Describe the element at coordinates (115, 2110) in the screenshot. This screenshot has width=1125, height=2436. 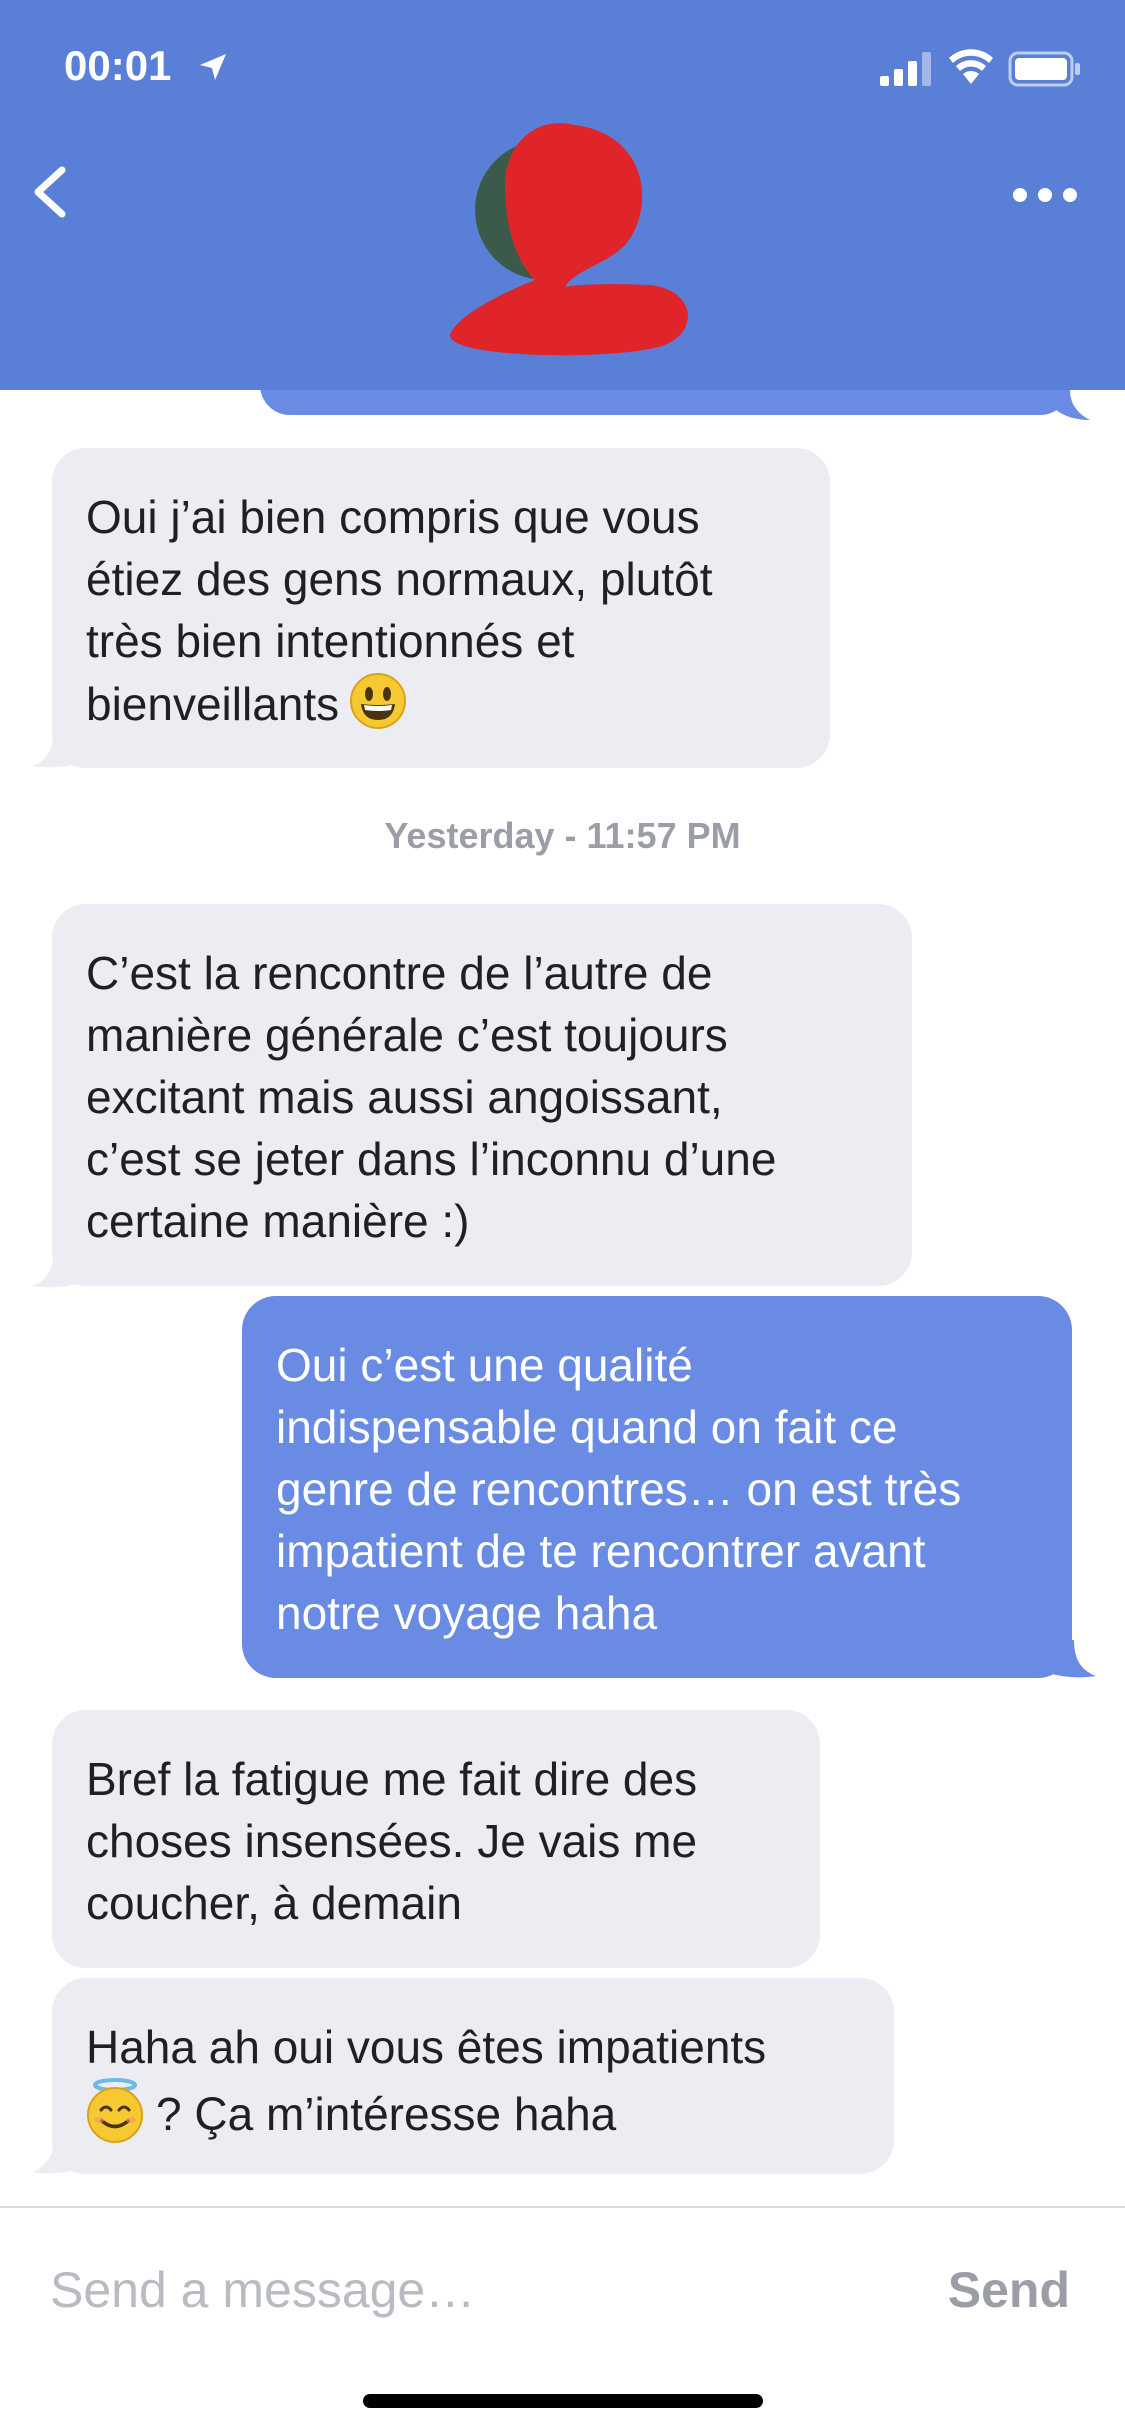
I see `smiling-face-with-halo-emoji-icon` at that location.